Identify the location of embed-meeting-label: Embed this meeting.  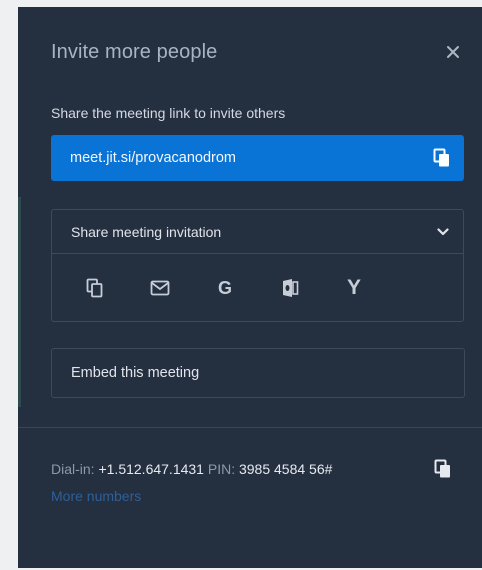
(135, 373).